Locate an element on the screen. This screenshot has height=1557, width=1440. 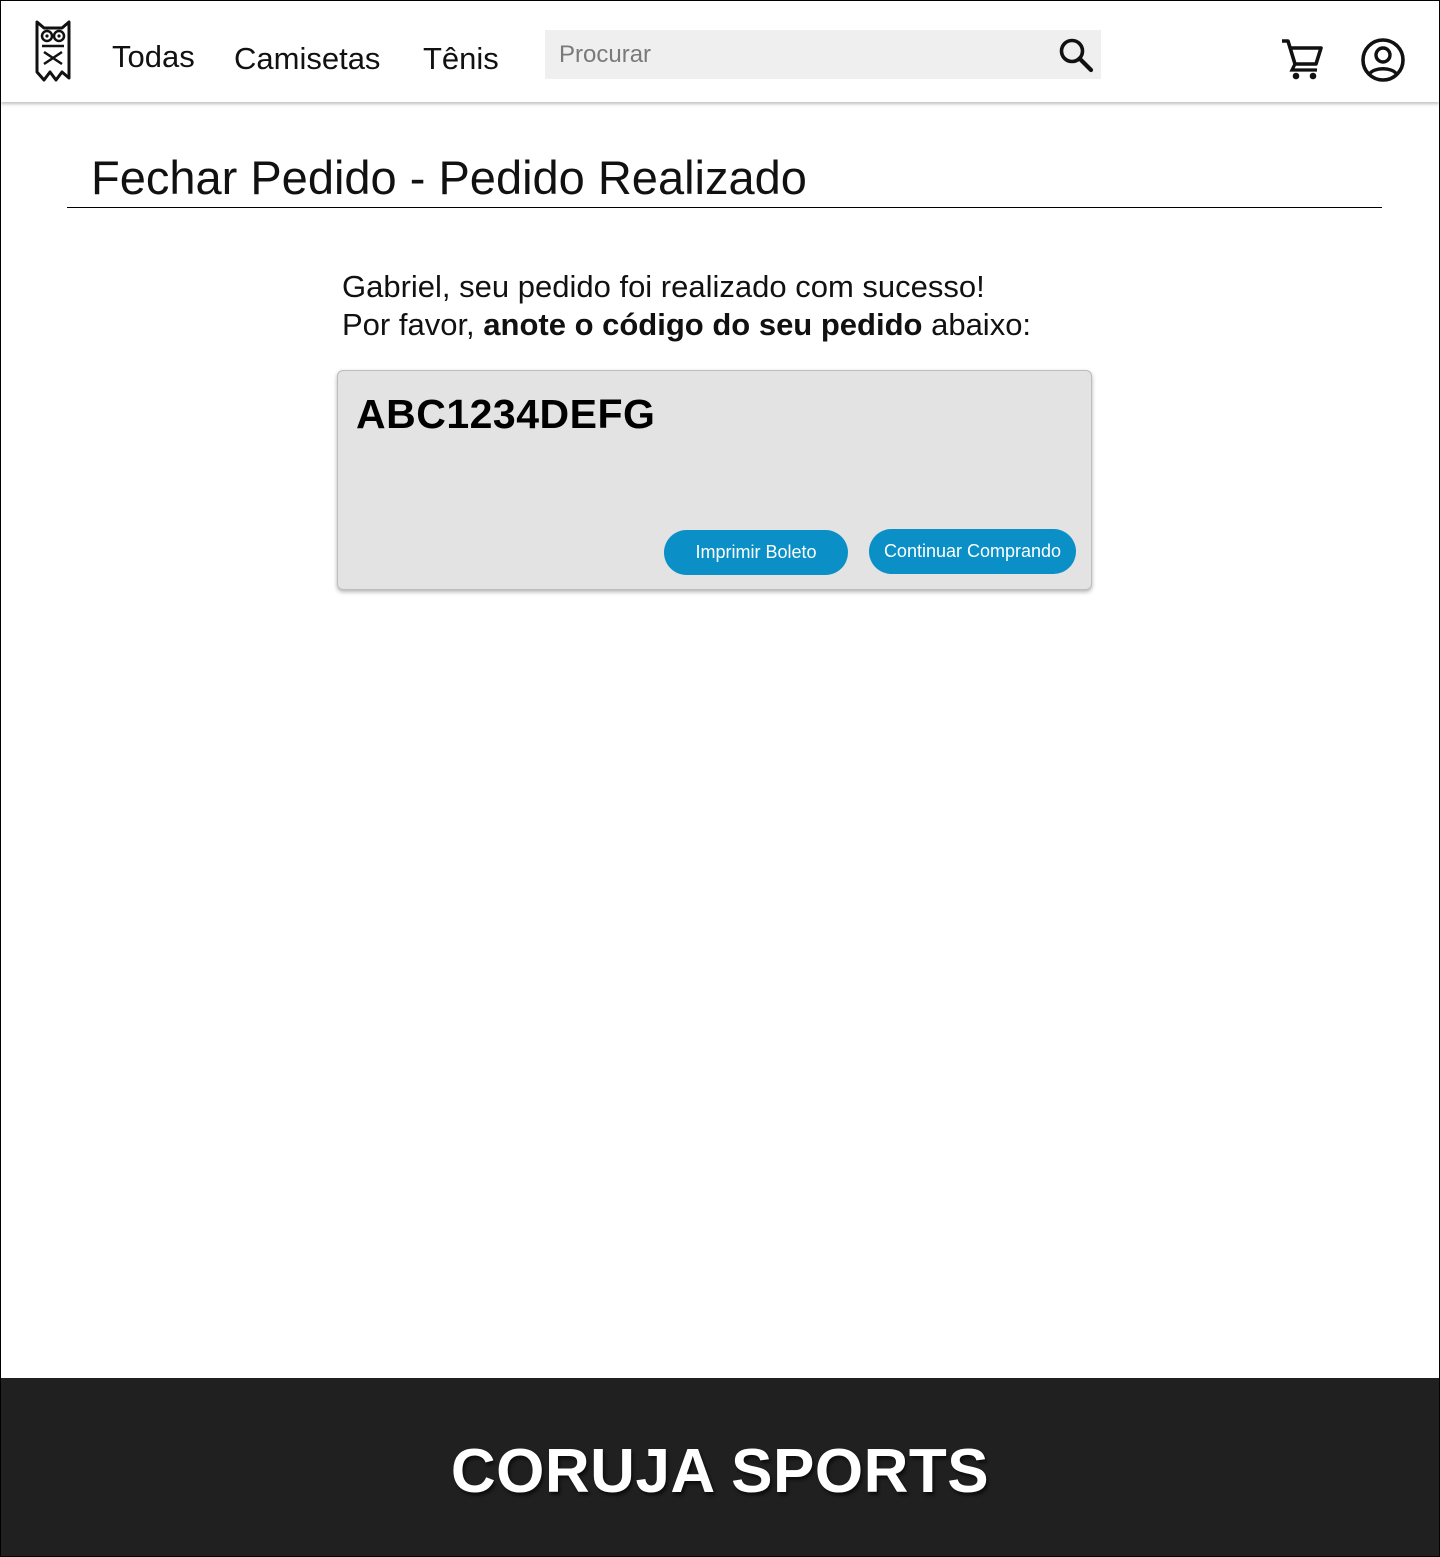
footer: CORUJA SPORTS is located at coordinates (720, 1467).